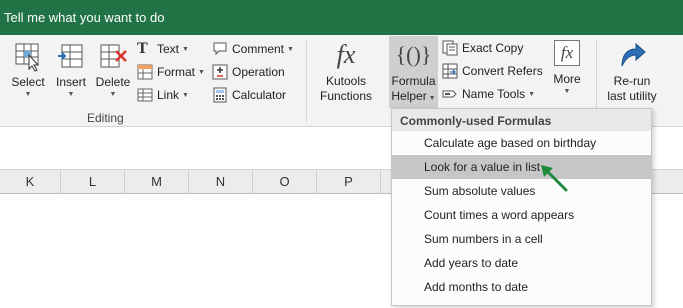  I want to click on text-icon: T, so click(142, 48).